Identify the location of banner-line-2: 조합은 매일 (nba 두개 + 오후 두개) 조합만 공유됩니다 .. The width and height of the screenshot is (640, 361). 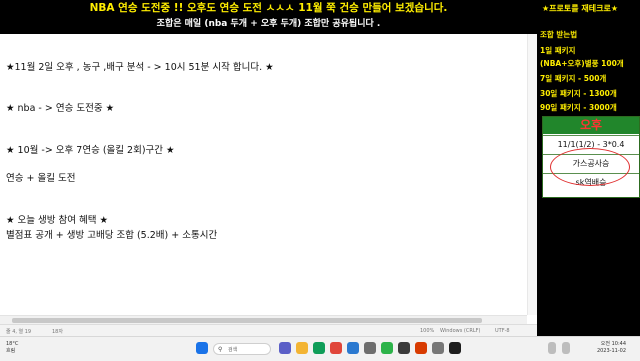
(268, 24).